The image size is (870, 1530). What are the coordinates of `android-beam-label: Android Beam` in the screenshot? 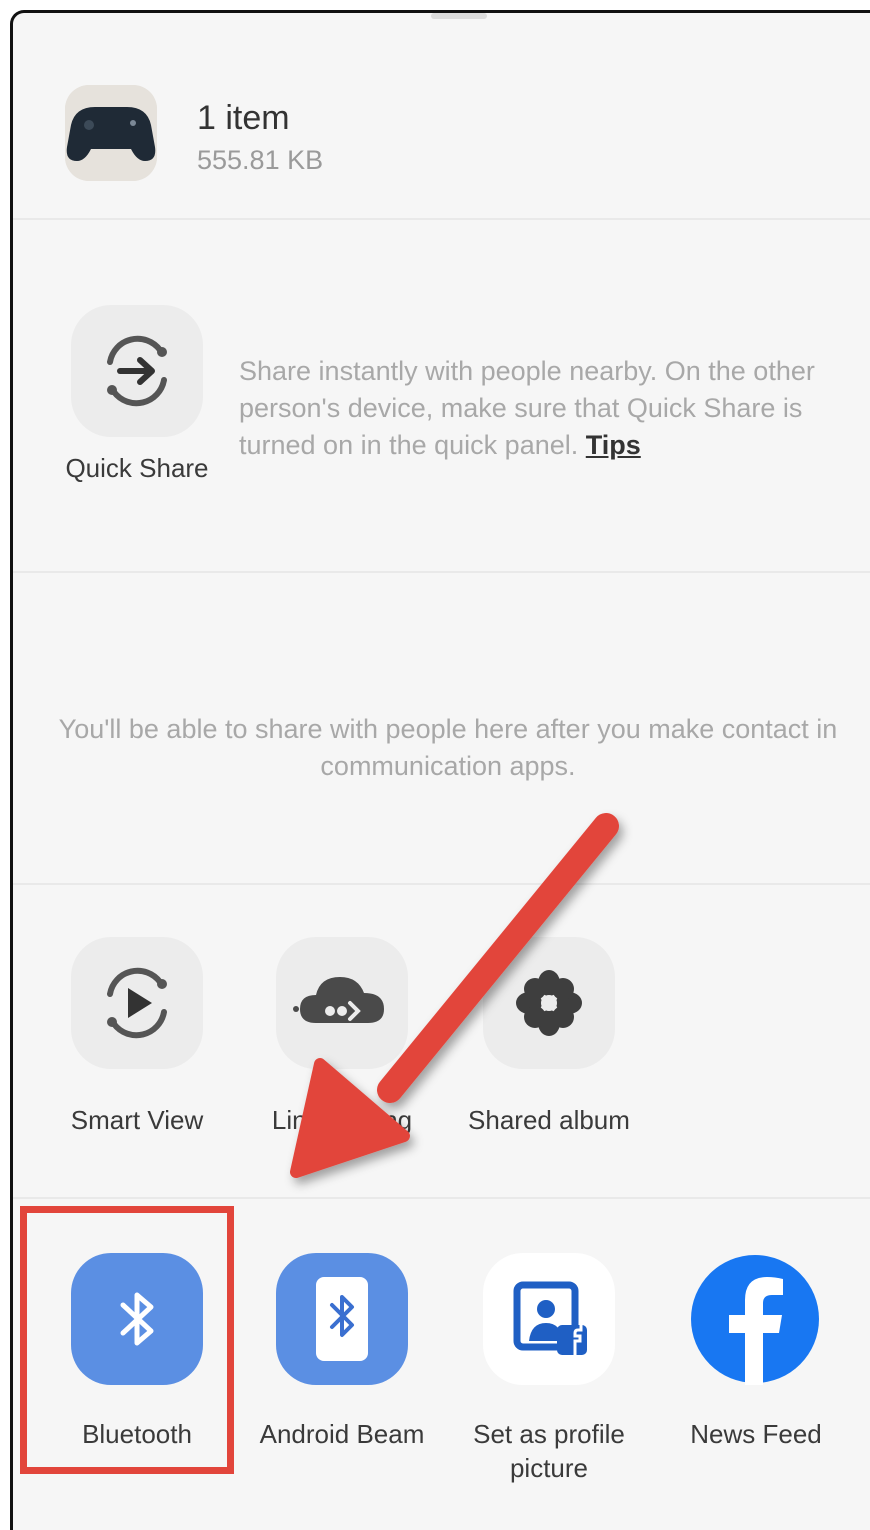 It's located at (342, 1434).